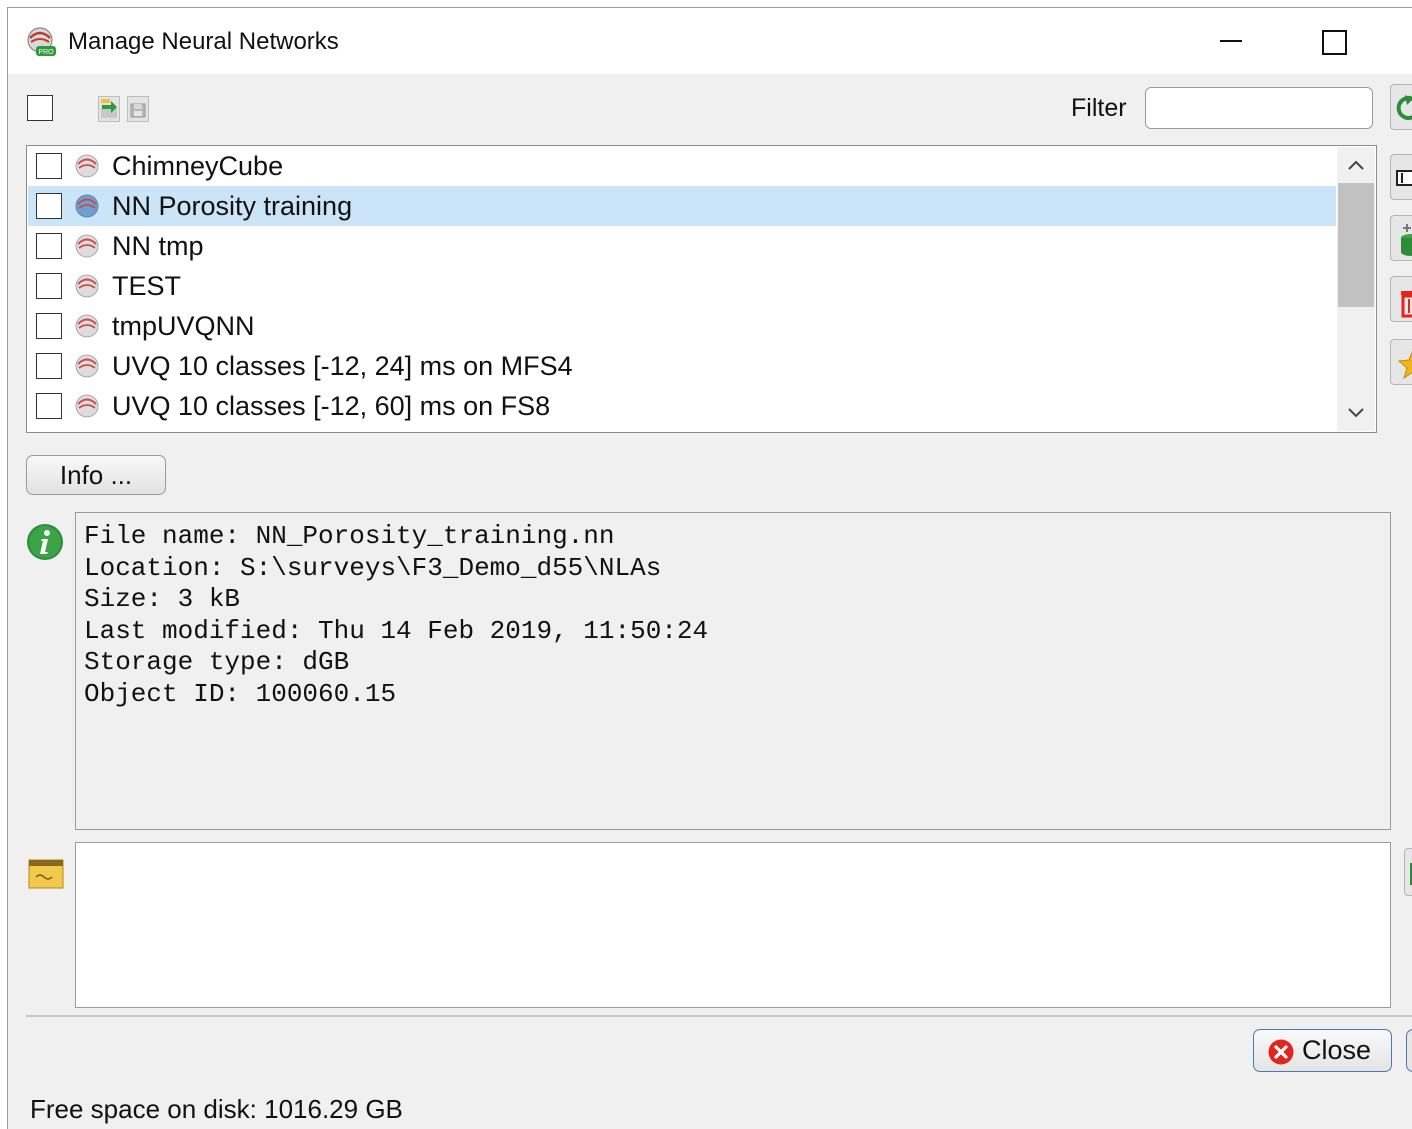 The width and height of the screenshot is (1412, 1129). I want to click on save-notes-icon, so click(1411, 874).